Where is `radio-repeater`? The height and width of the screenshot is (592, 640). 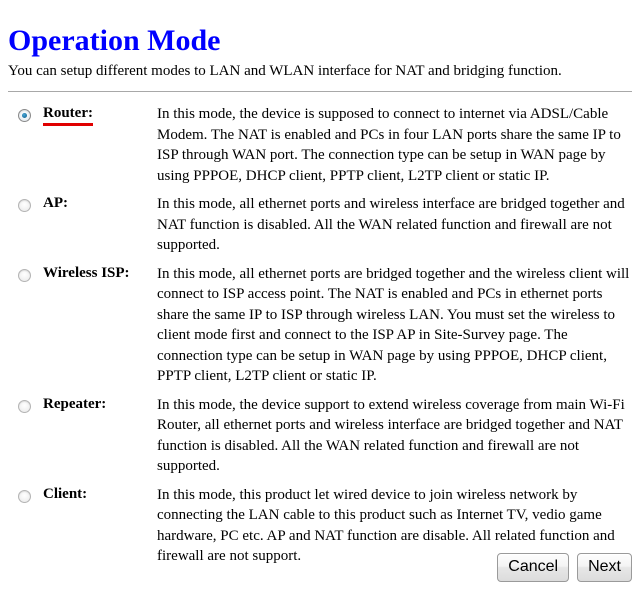
radio-repeater is located at coordinates (24, 406).